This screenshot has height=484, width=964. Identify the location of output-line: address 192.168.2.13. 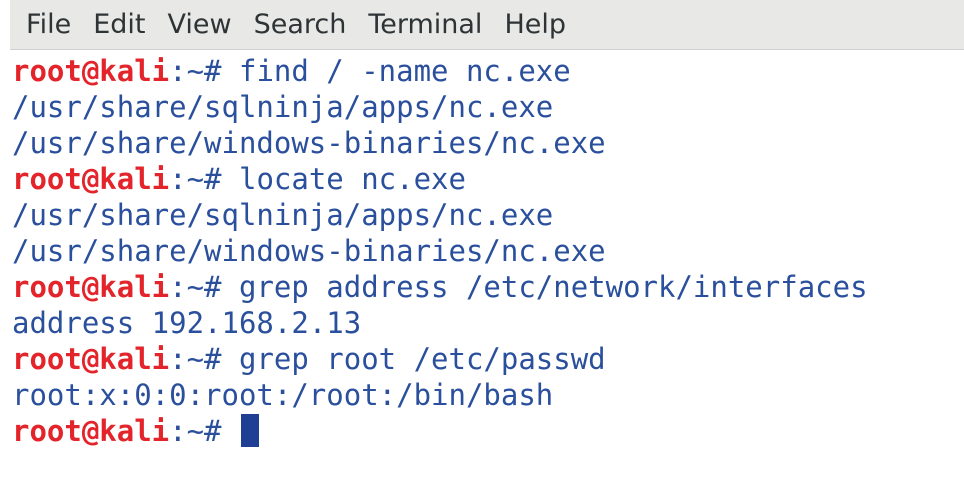
(488, 323).